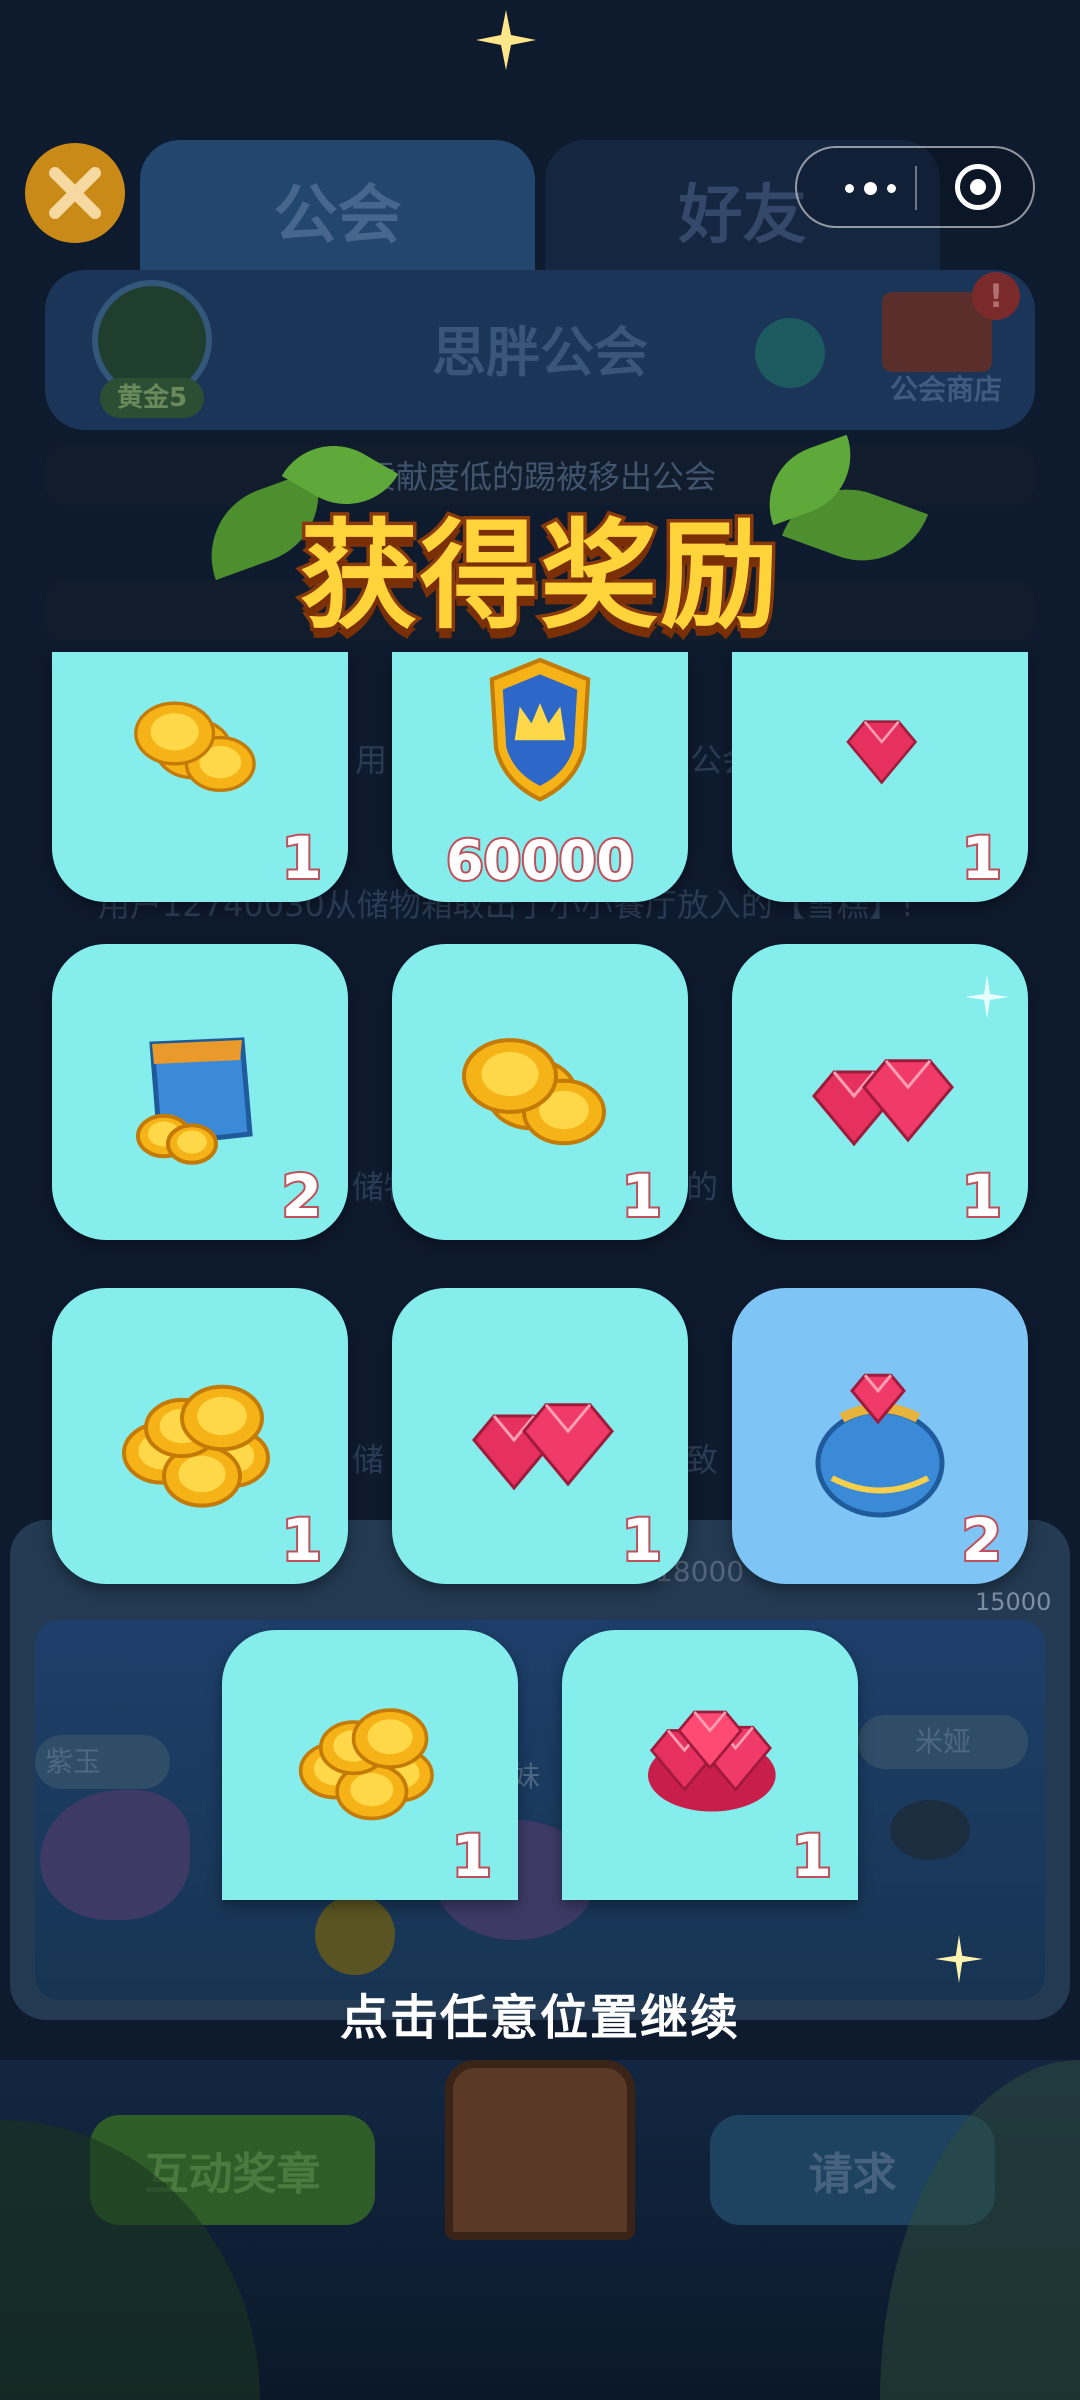 The width and height of the screenshot is (1080, 2400). What do you see at coordinates (945, 389) in the screenshot?
I see `shop-label: 公会商店` at bounding box center [945, 389].